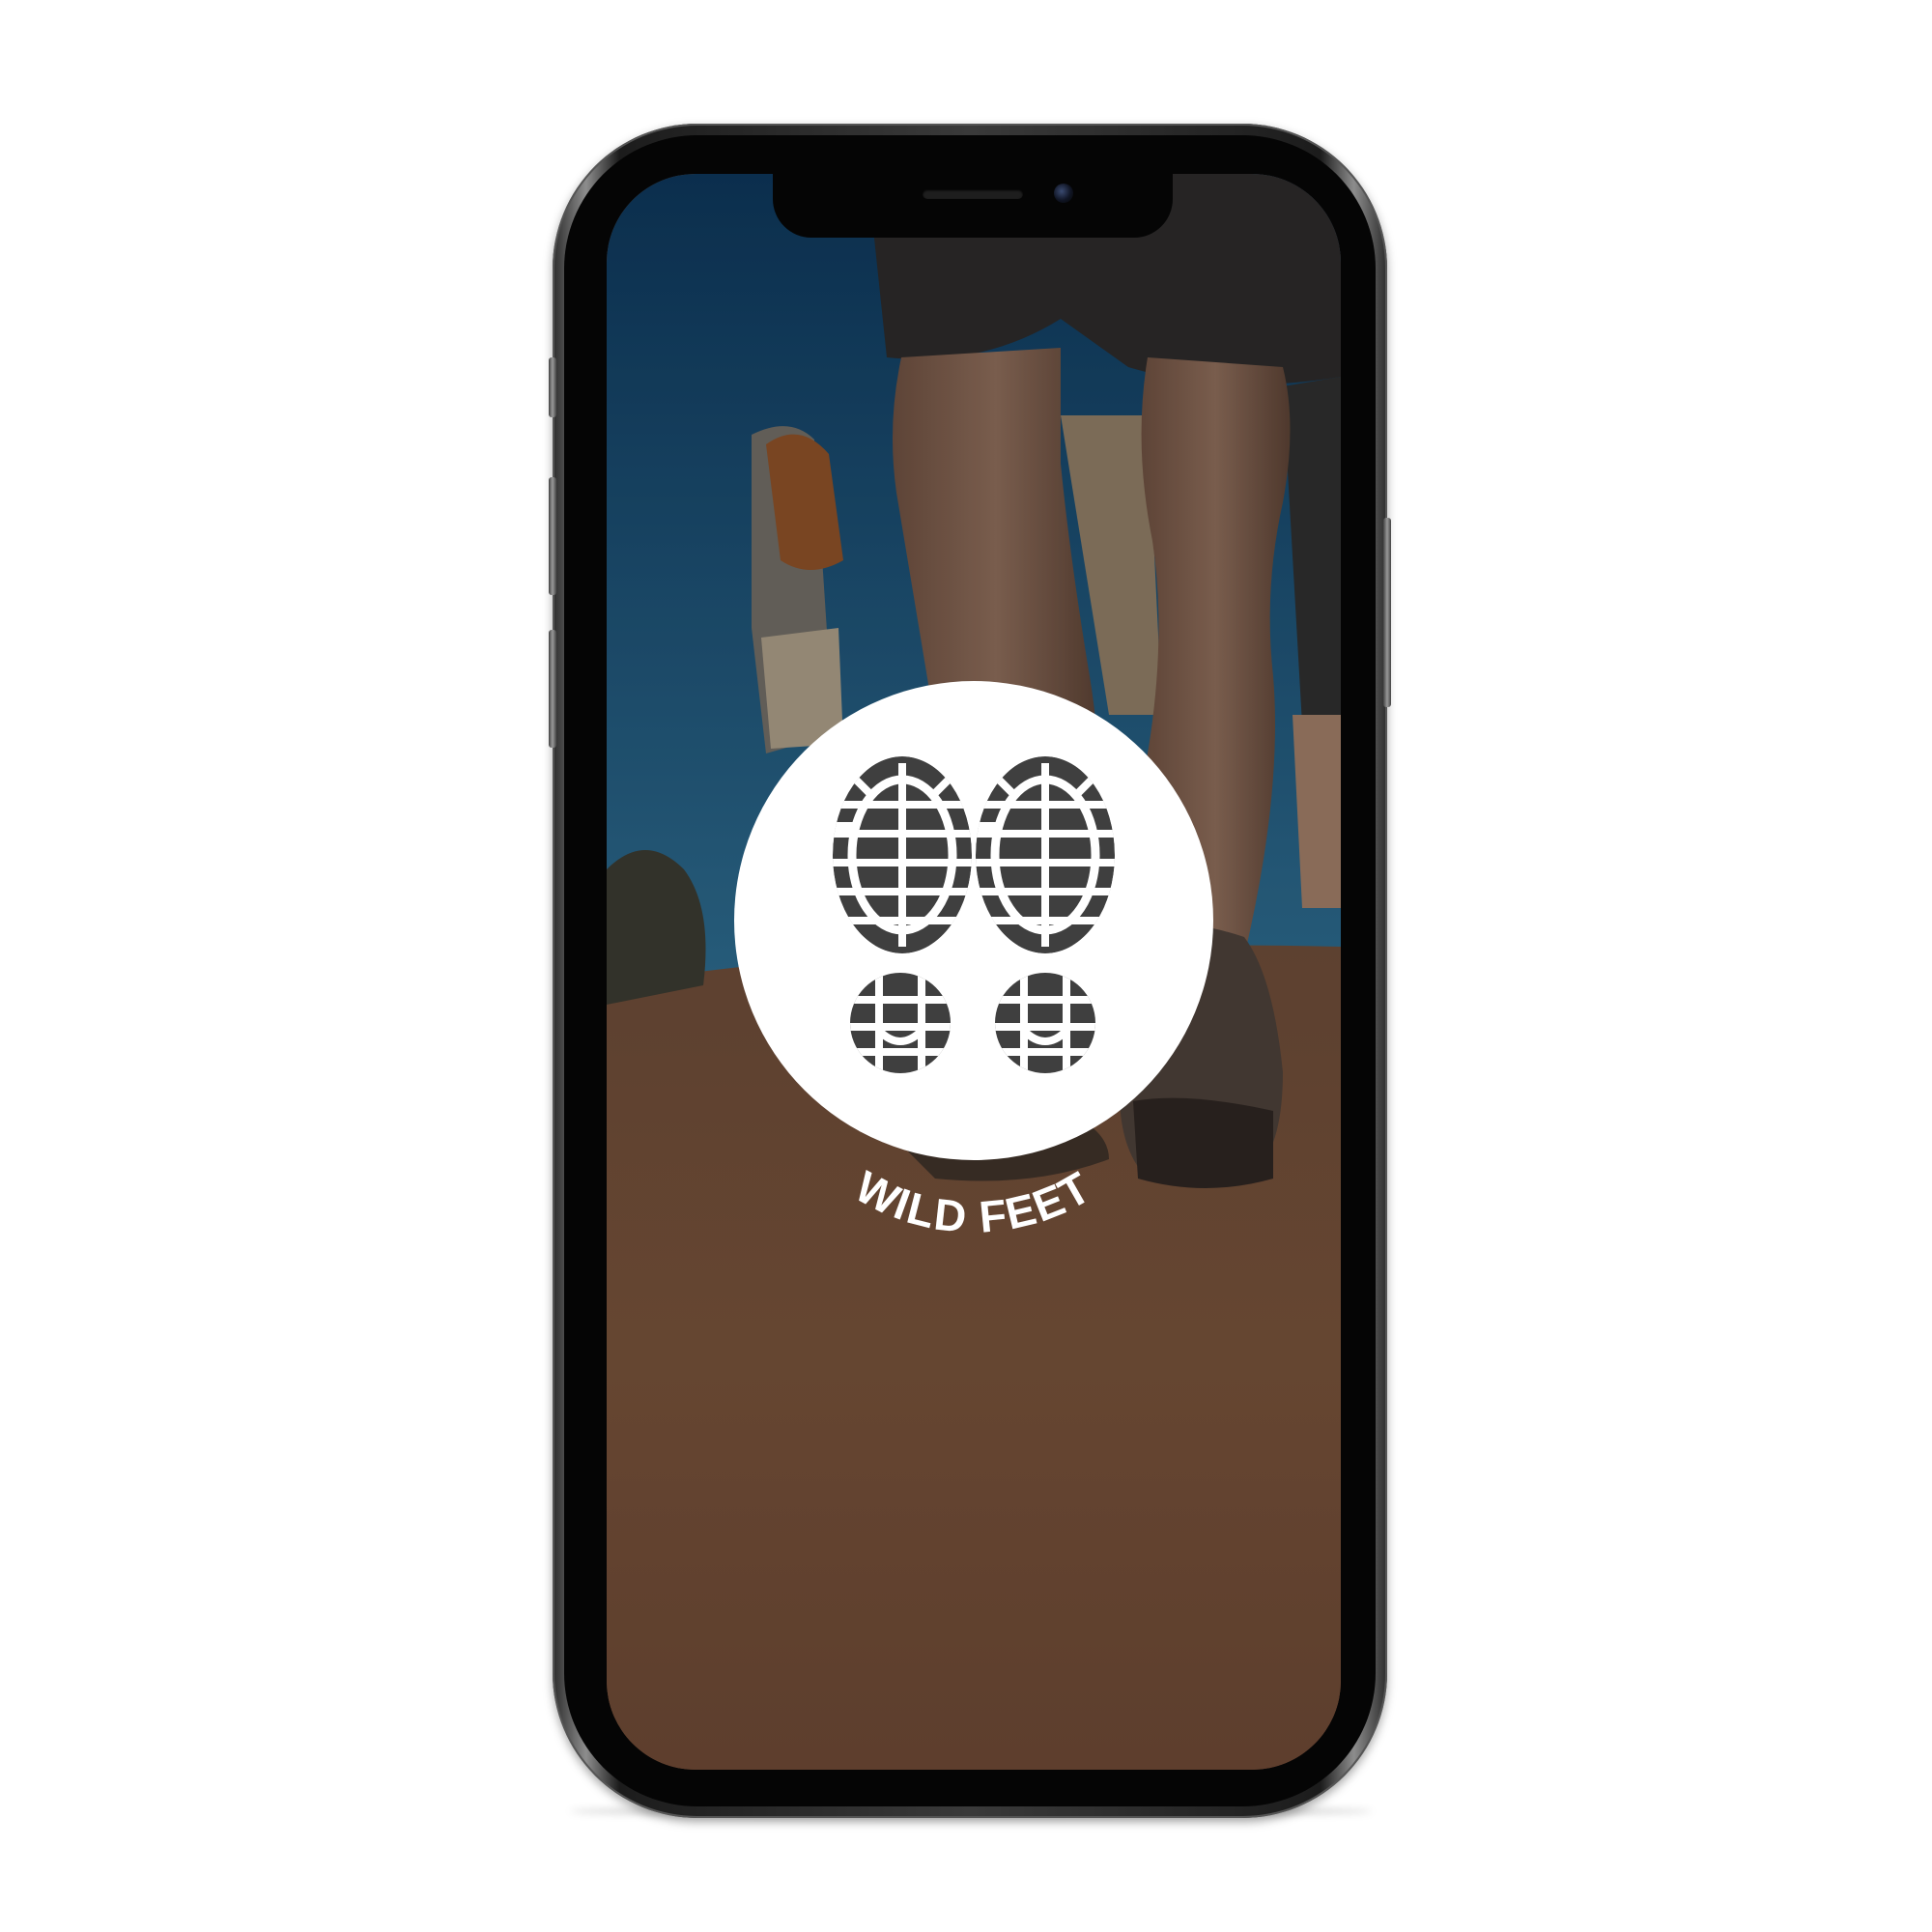 This screenshot has height=1932, width=1932. What do you see at coordinates (1045, 854) in the screenshot?
I see `right-sole-print` at bounding box center [1045, 854].